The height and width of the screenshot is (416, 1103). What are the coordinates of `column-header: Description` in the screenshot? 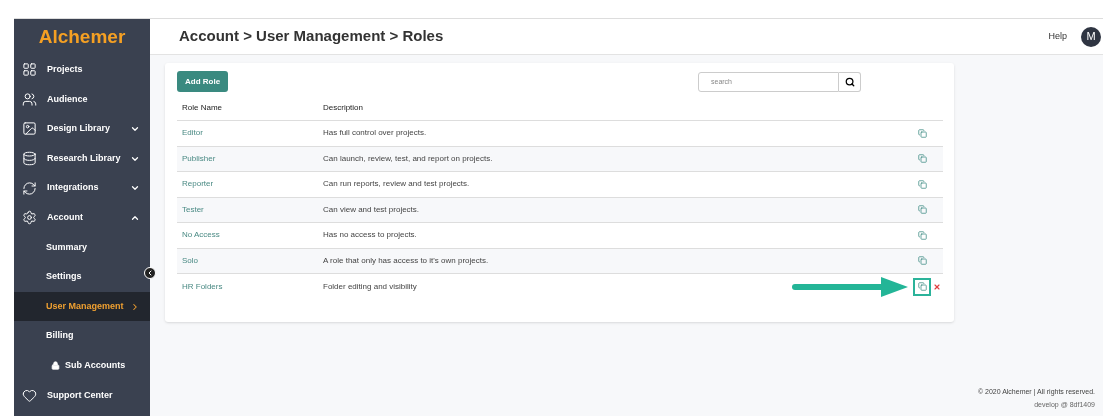 It's located at (343, 108).